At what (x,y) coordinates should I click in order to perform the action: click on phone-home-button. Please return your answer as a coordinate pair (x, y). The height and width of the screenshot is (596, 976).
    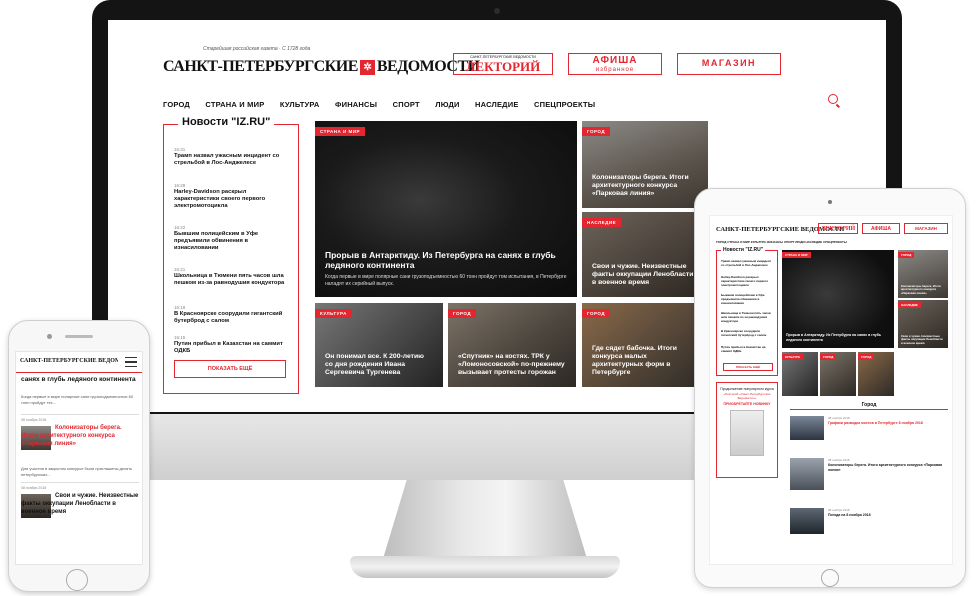
    Looking at the image, I should click on (77, 580).